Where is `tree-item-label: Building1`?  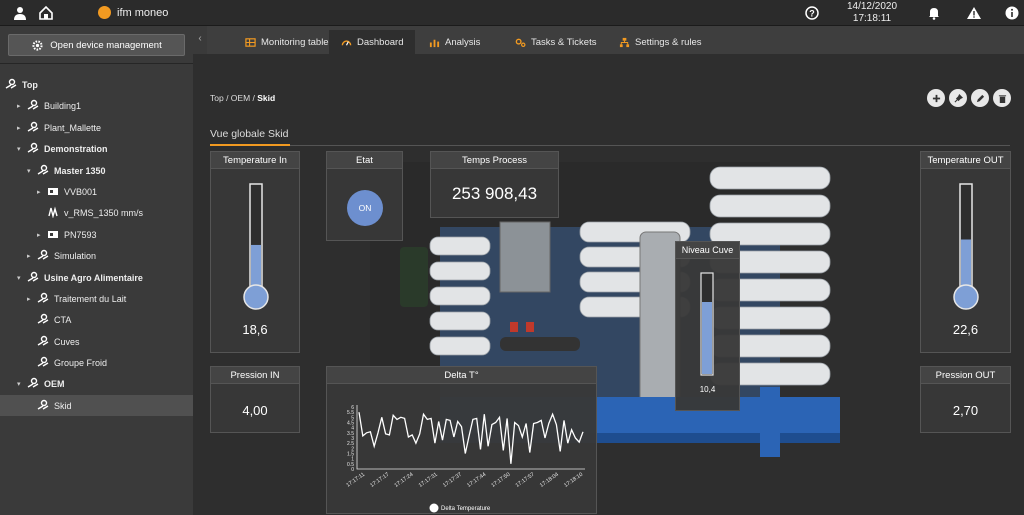 tree-item-label: Building1 is located at coordinates (63, 106).